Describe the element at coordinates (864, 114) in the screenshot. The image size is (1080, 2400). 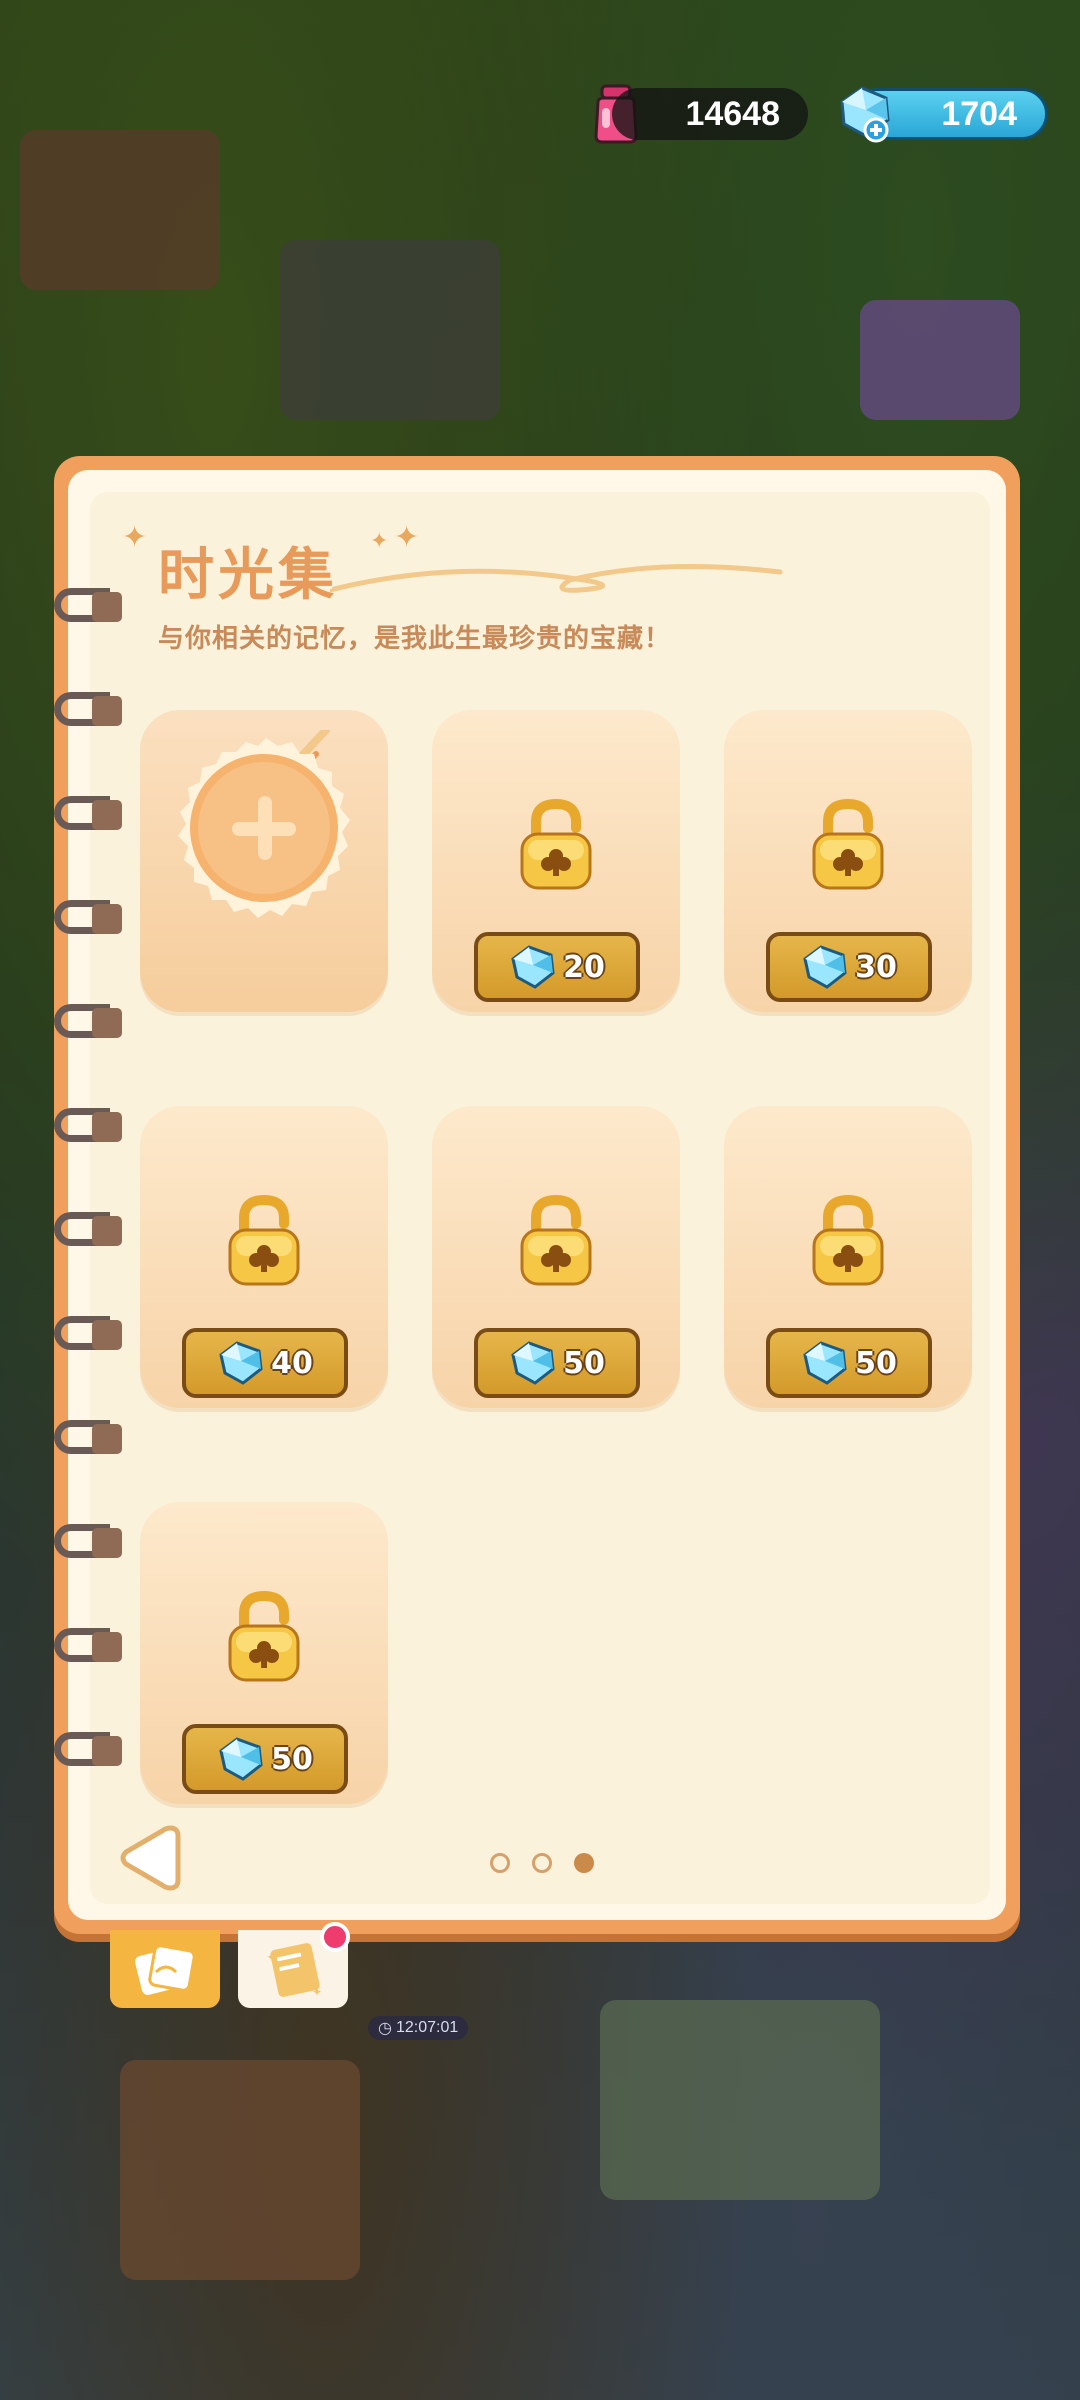
I see `gem-add-icon` at that location.